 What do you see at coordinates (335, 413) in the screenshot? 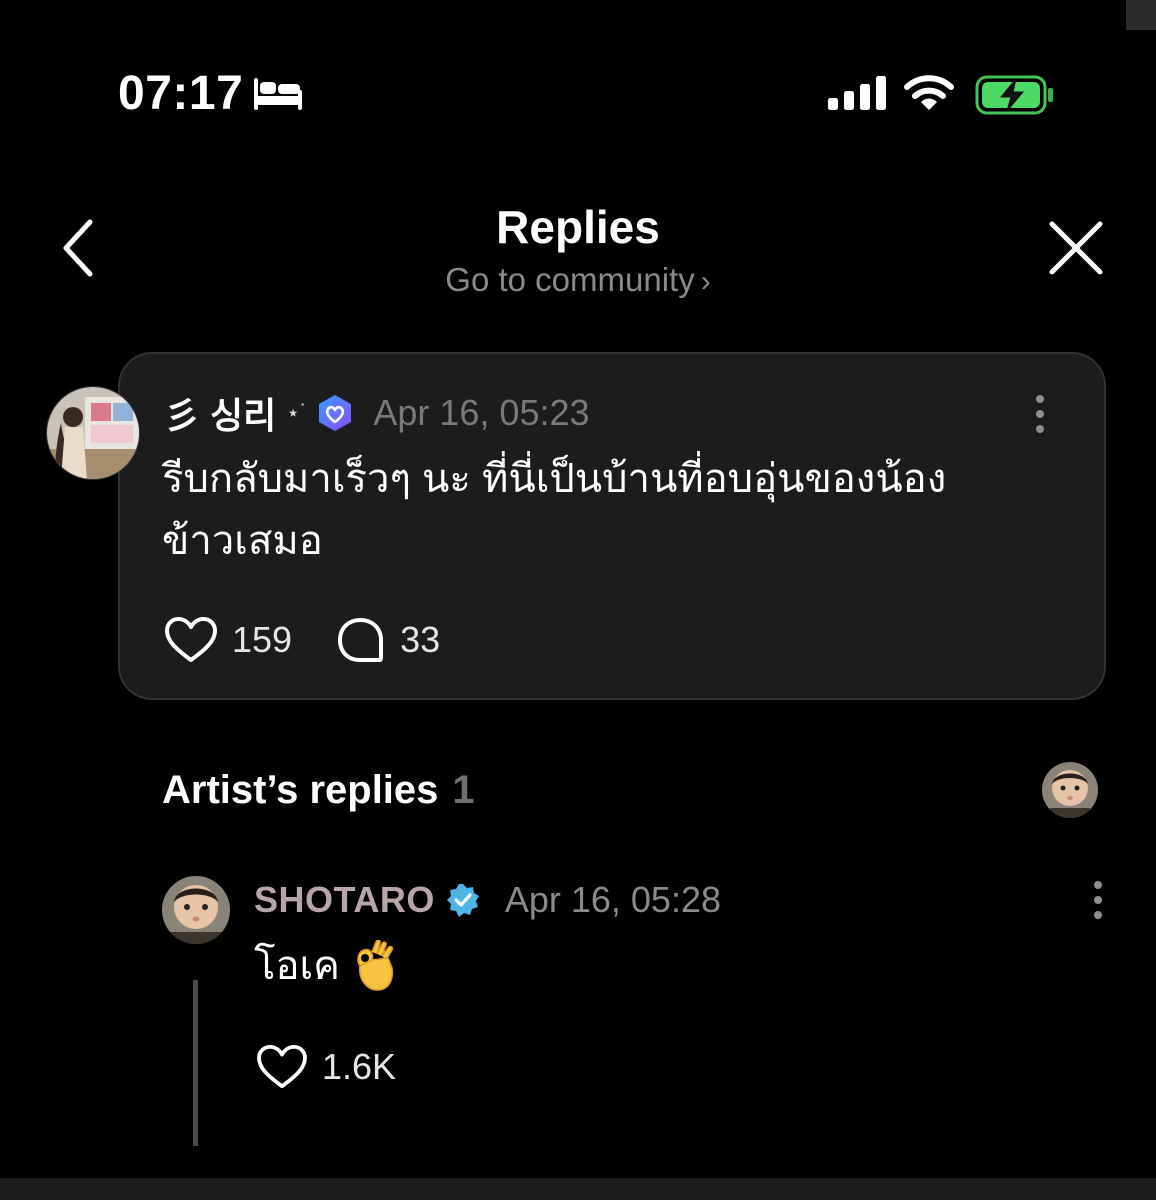
I see `fan-heart-badge-icon` at bounding box center [335, 413].